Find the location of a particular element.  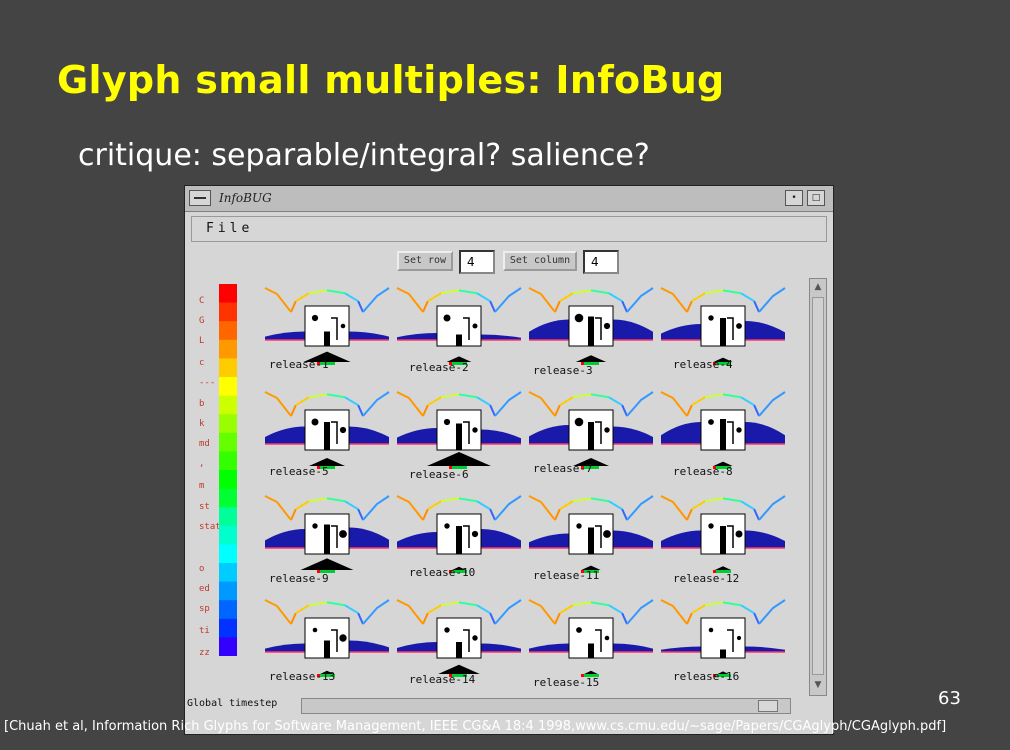

set-row-button: Set row is located at coordinates (425, 261).